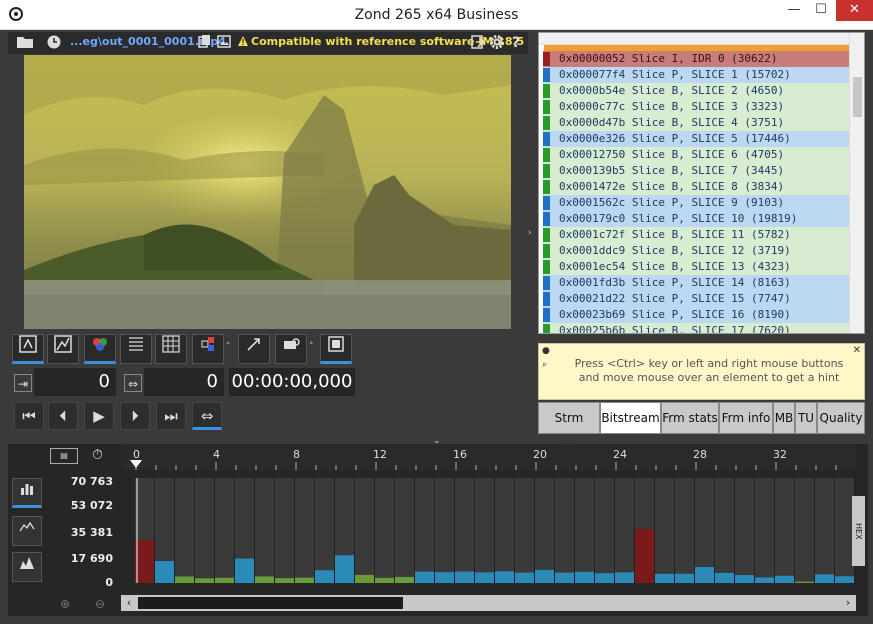 The image size is (873, 624). Describe the element at coordinates (109, 582) in the screenshot. I see `y-tick-label: 0` at that location.